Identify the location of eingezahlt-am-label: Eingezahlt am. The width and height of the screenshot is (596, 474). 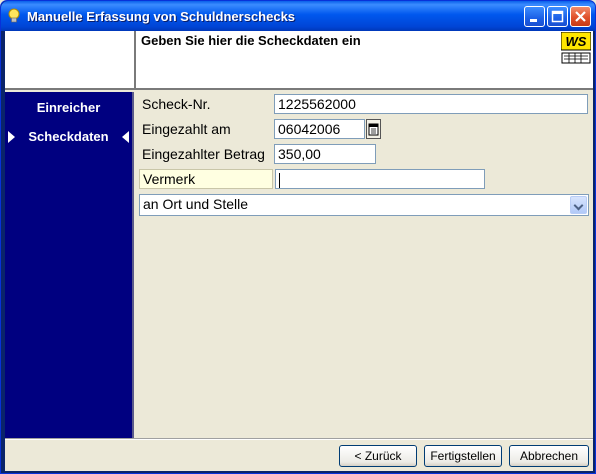
(186, 129).